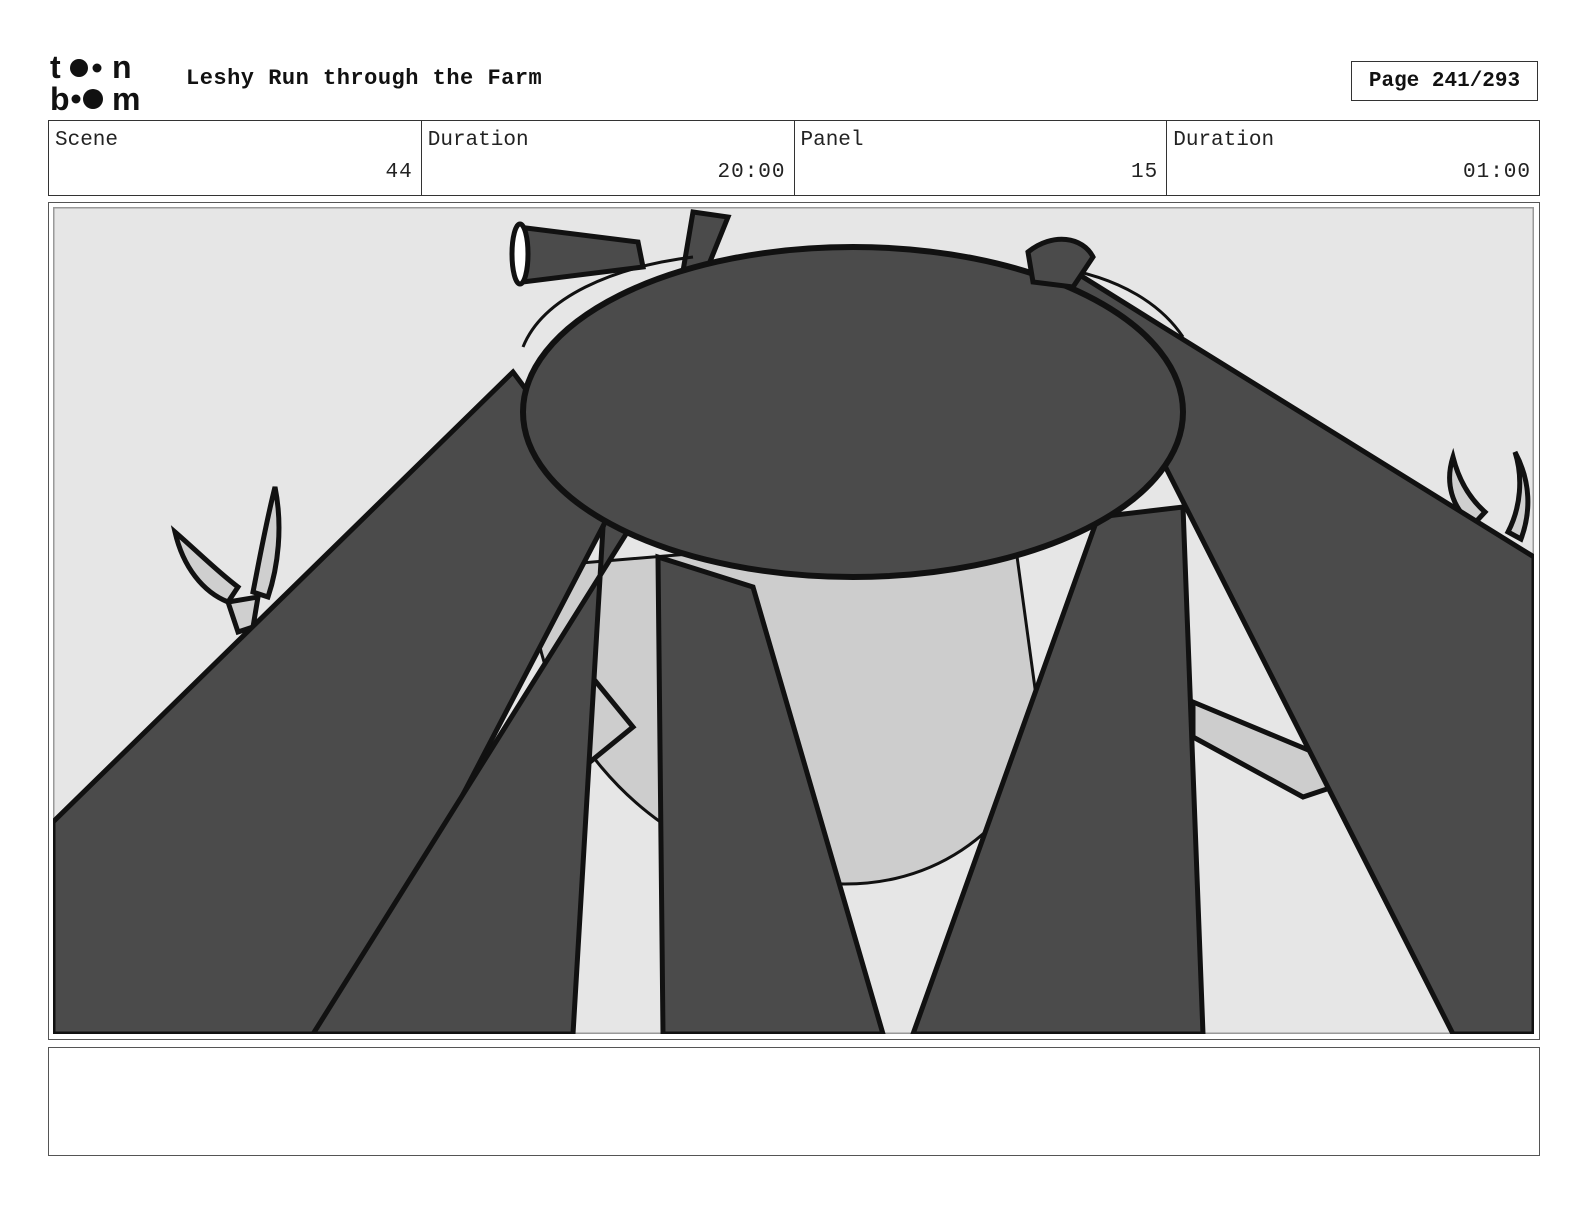 The image size is (1584, 1224). Describe the element at coordinates (1496, 172) in the screenshot. I see `panel-duration-value: 01:00` at that location.